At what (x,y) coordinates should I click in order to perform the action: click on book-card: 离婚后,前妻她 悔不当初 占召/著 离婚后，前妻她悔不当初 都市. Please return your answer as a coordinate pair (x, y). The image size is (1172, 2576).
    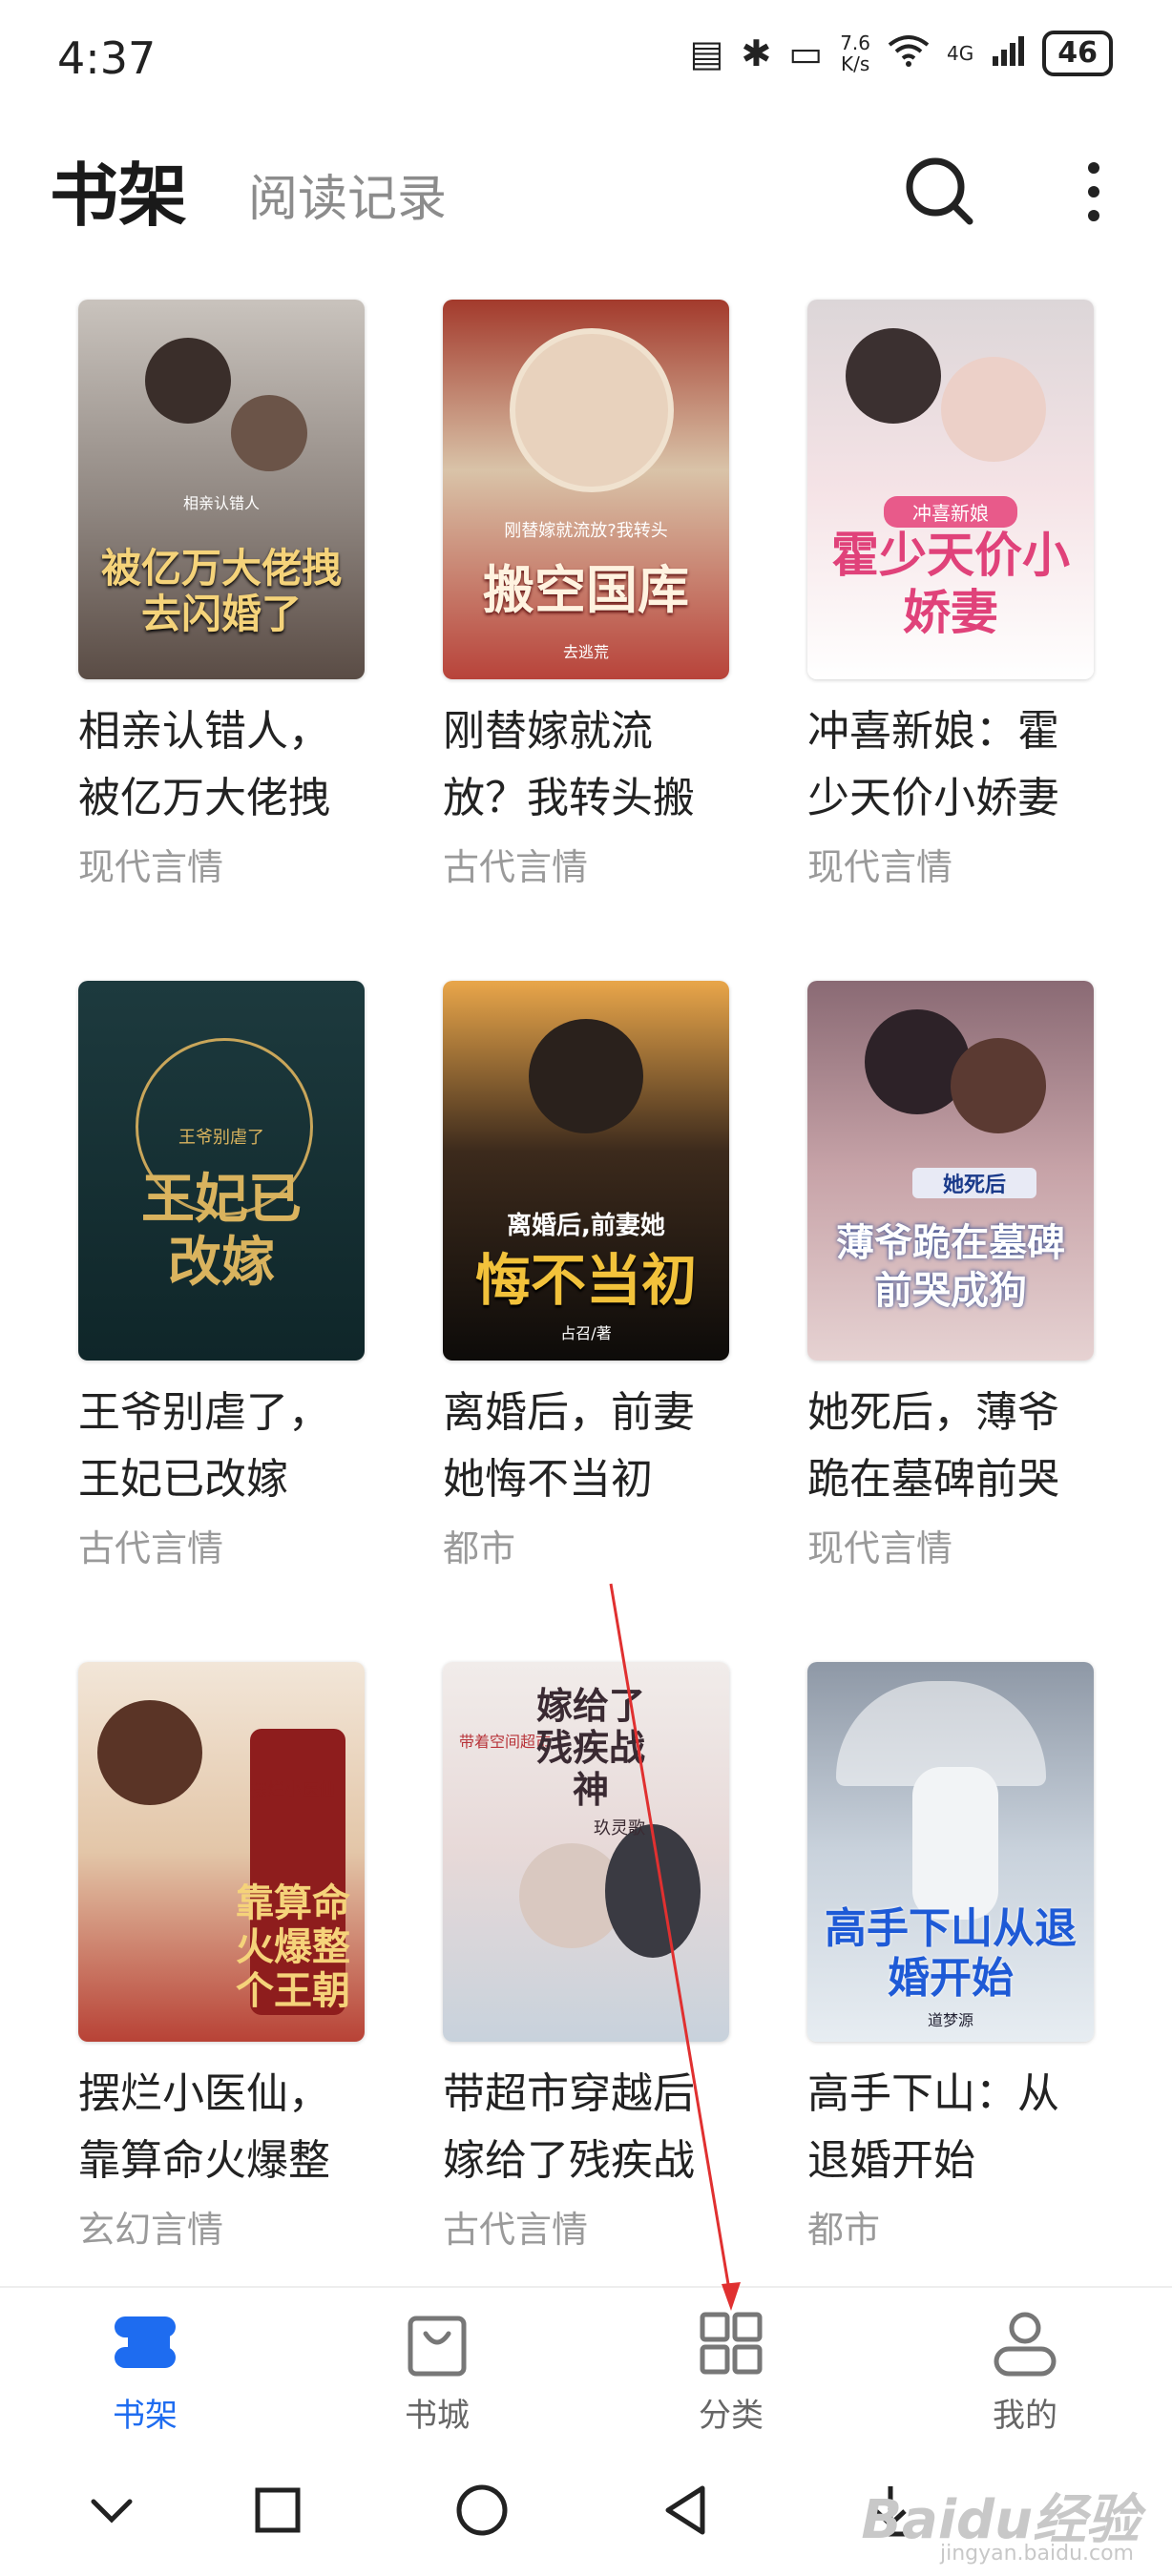
    Looking at the image, I should click on (589, 1276).